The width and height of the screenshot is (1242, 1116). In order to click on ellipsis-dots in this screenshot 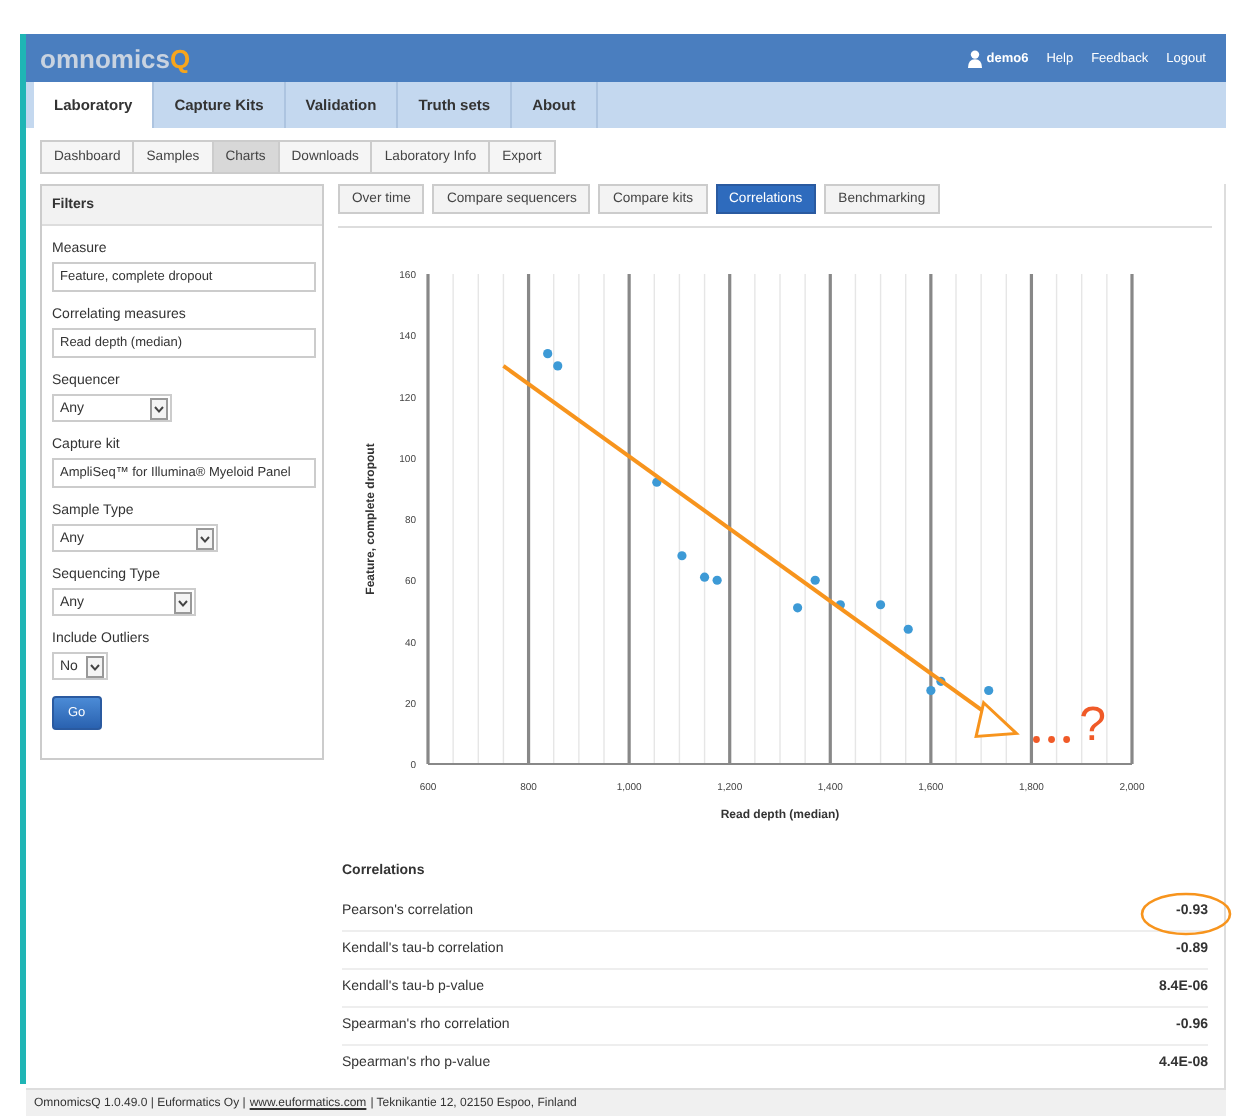, I will do `click(1052, 739)`.